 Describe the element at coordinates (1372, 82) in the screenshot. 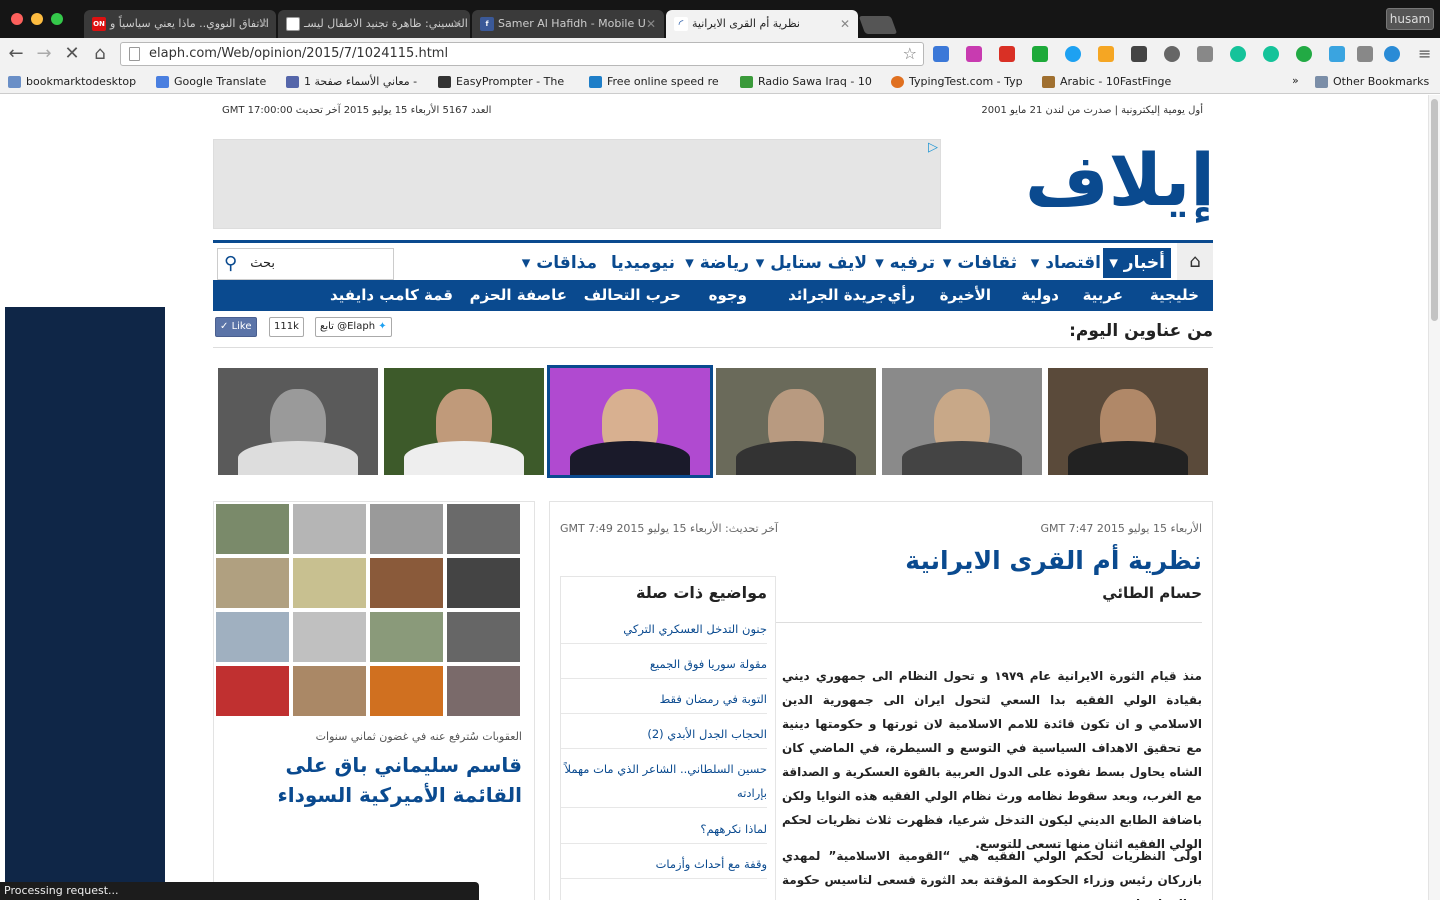

I see `other-bookmarks-folder: Other Bookmarks` at that location.